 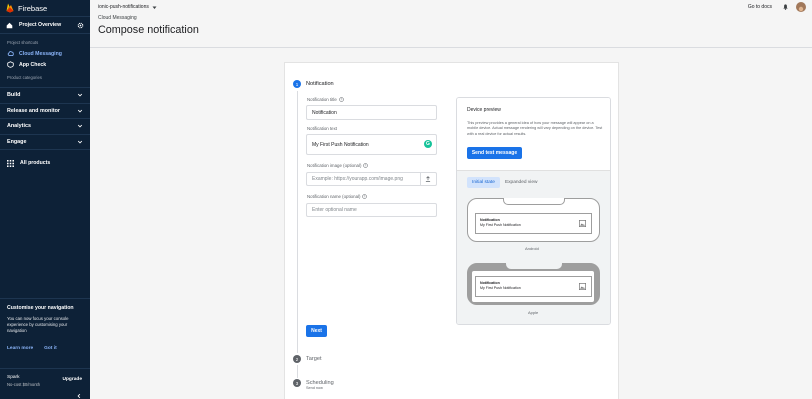 What do you see at coordinates (297, 383) in the screenshot?
I see `step-number: 3` at bounding box center [297, 383].